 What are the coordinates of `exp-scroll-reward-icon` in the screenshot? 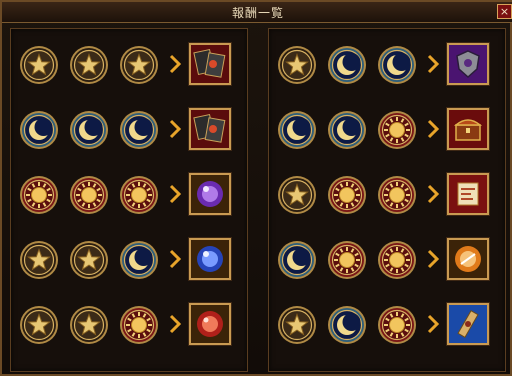 It's located at (468, 194).